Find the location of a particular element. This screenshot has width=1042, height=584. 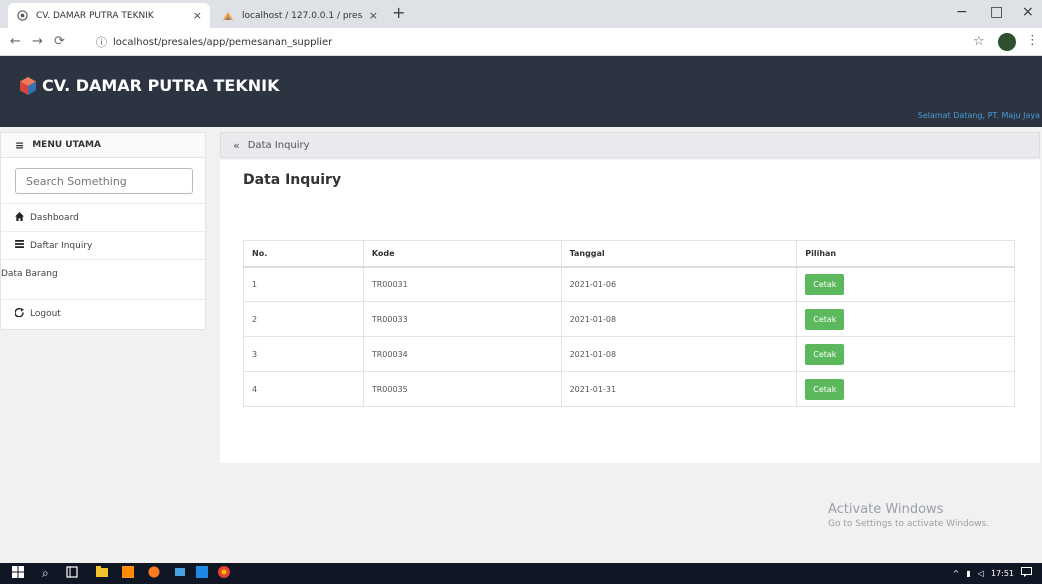

sidebar-header: ≡ MENU UTAMA is located at coordinates (103, 145).